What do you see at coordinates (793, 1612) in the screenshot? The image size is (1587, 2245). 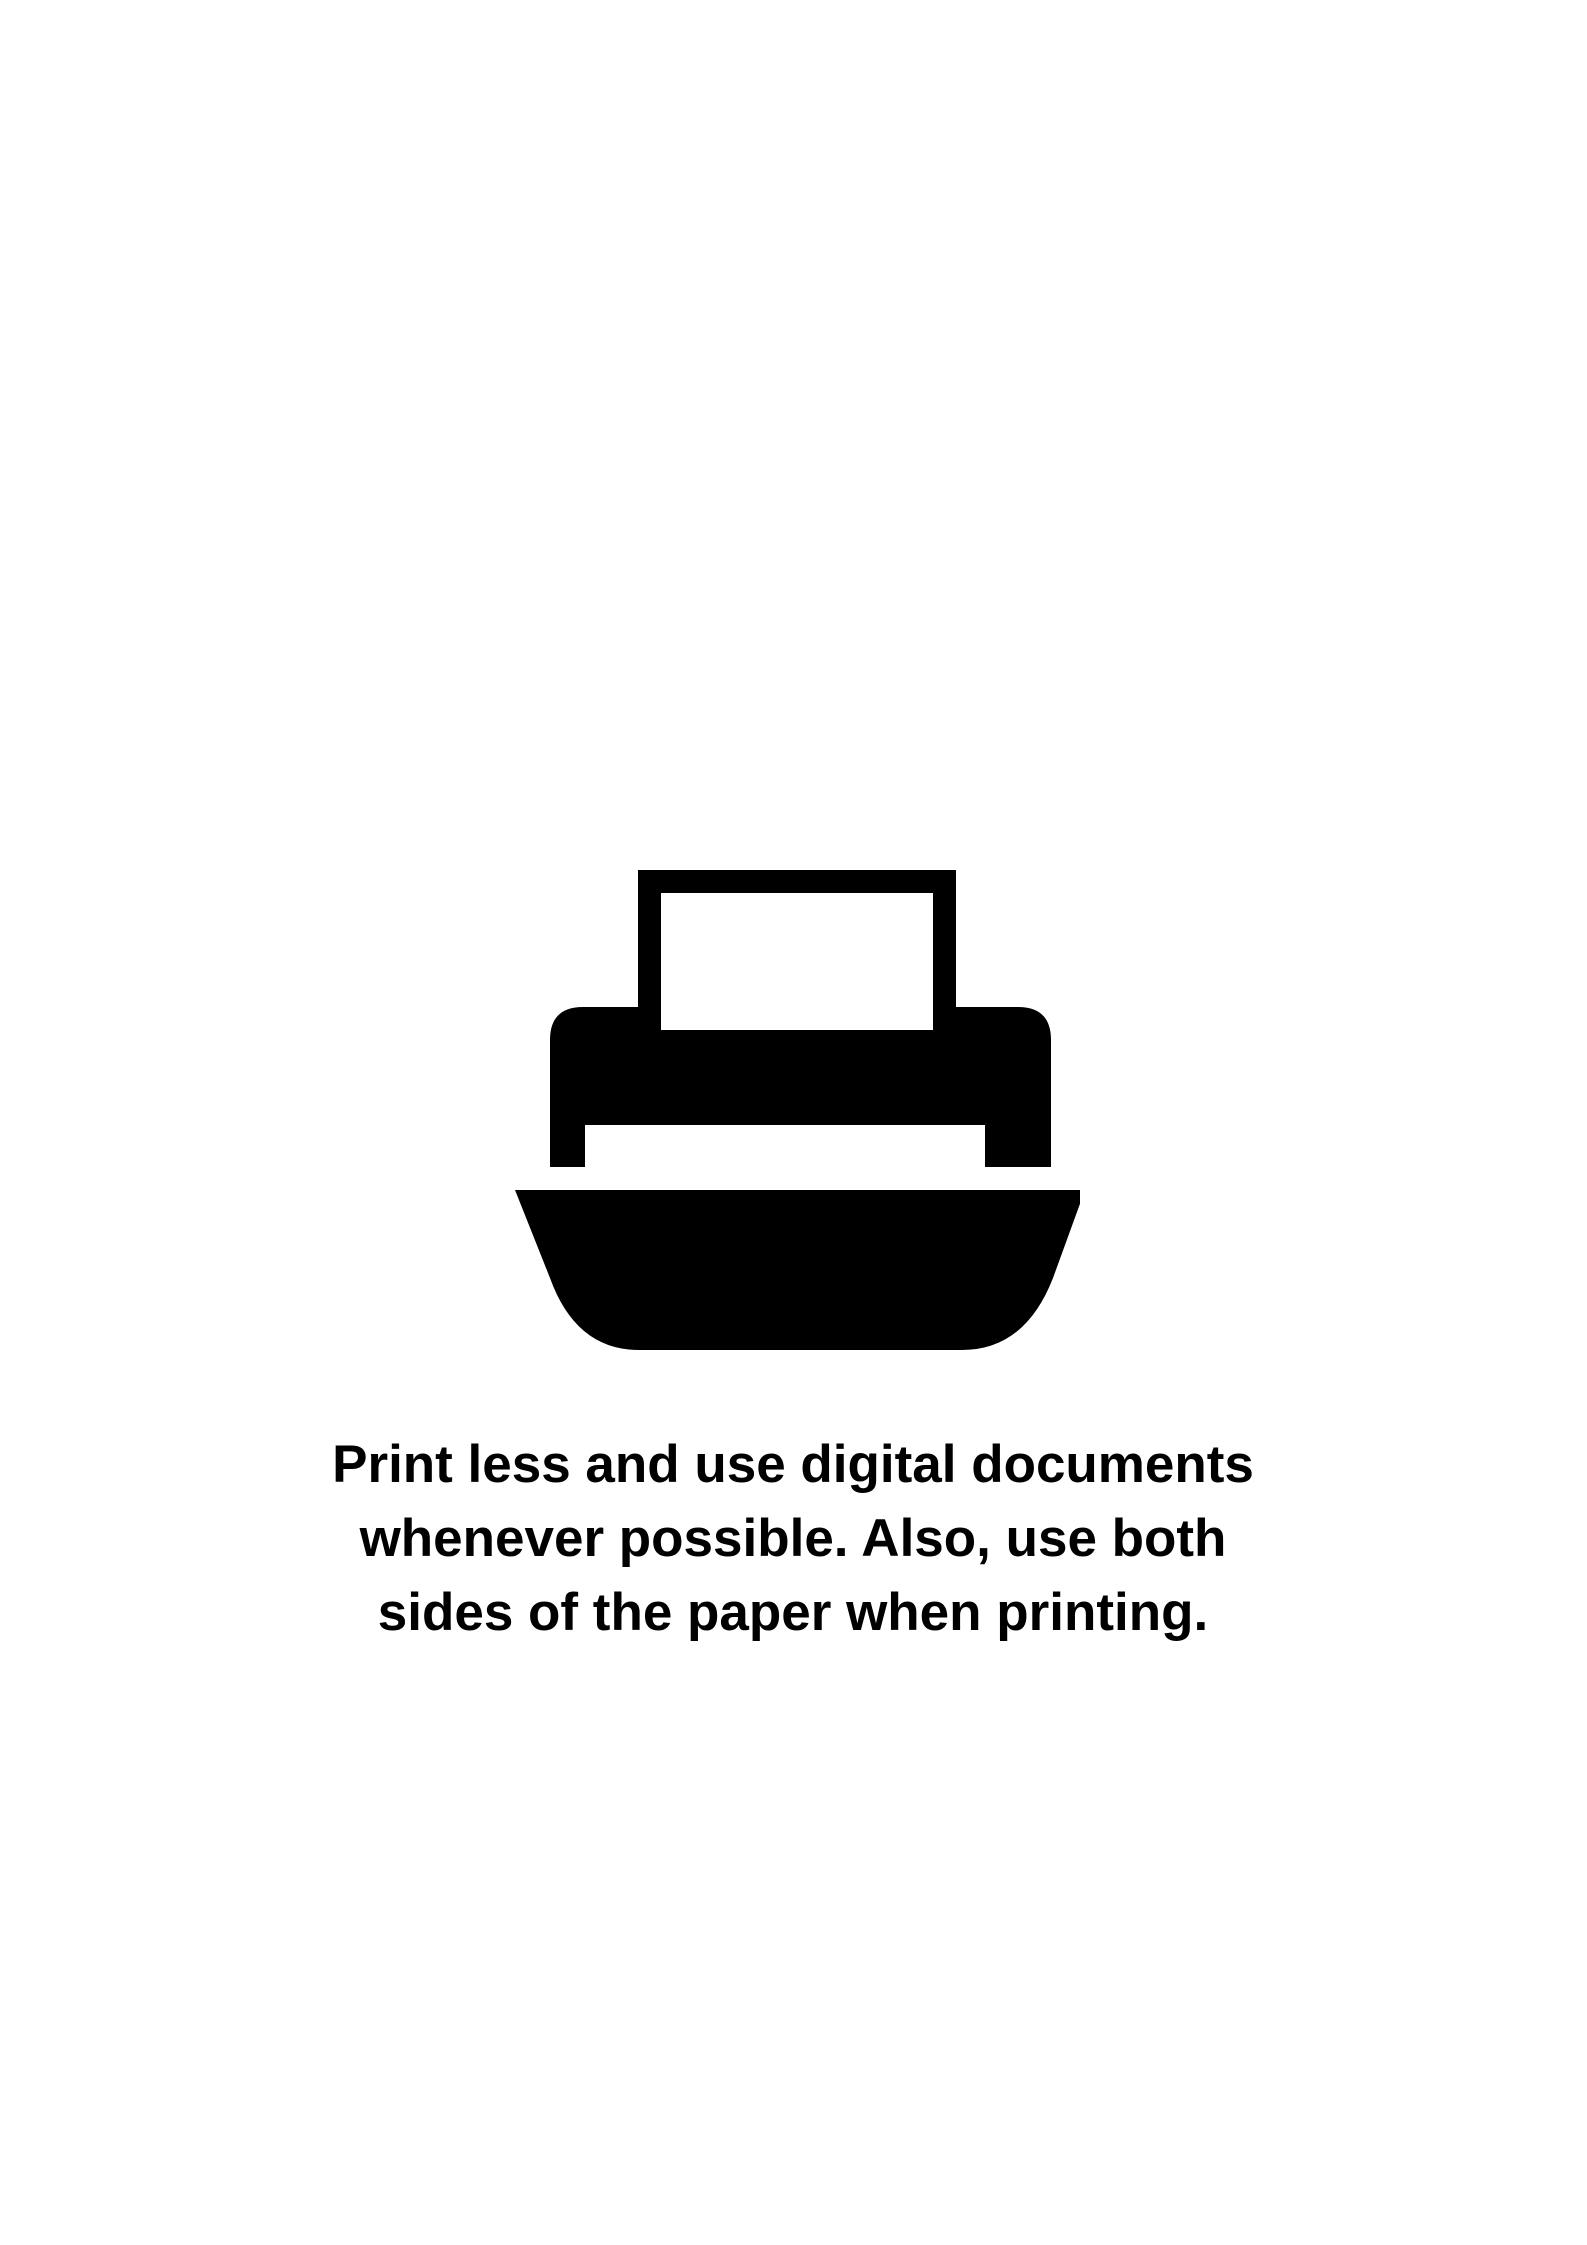 I see `tip-line-3: sides of the paper when printing.` at bounding box center [793, 1612].